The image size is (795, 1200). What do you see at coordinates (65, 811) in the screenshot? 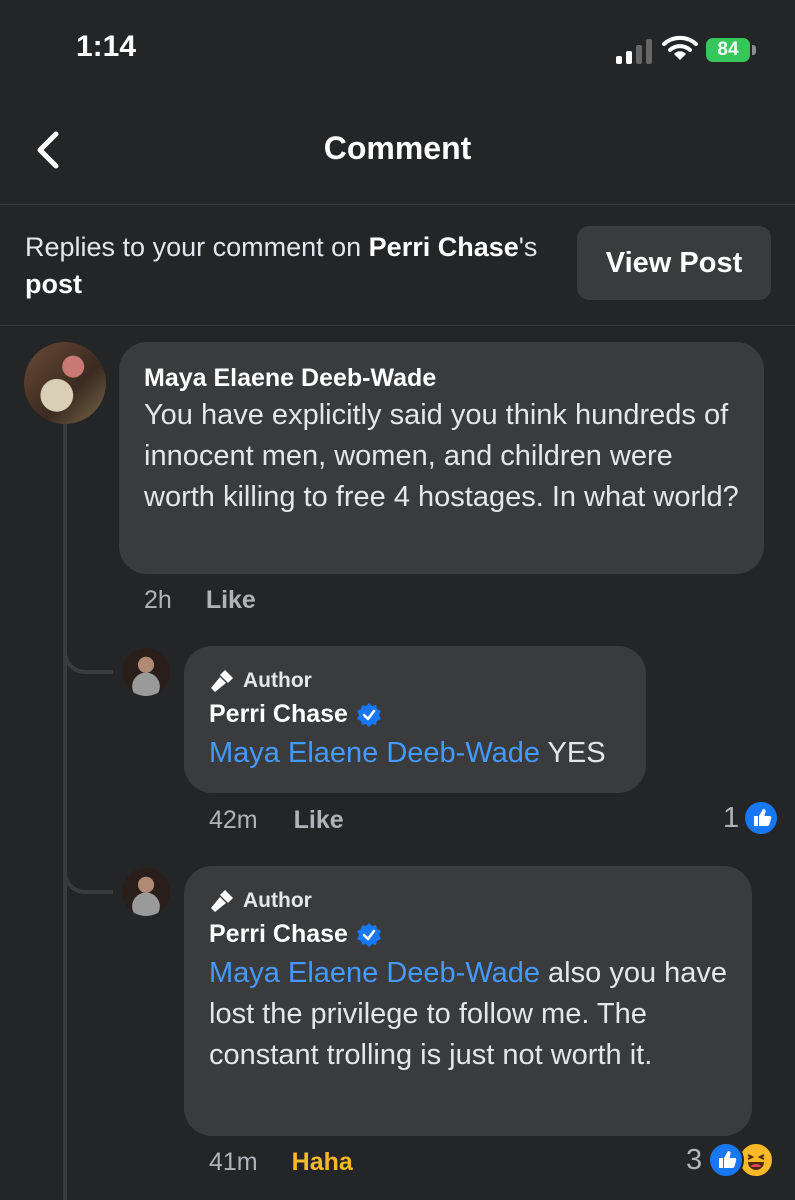
I see `thread-line` at bounding box center [65, 811].